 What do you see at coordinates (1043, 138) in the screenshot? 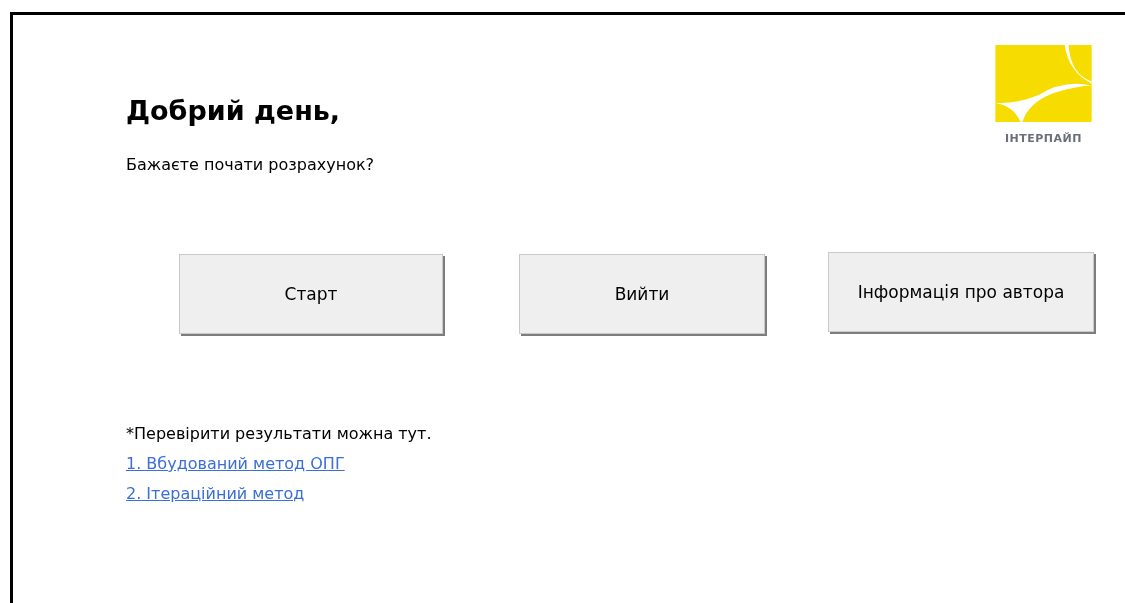
I see `logo-text: ІНТЕРПАЙП` at bounding box center [1043, 138].